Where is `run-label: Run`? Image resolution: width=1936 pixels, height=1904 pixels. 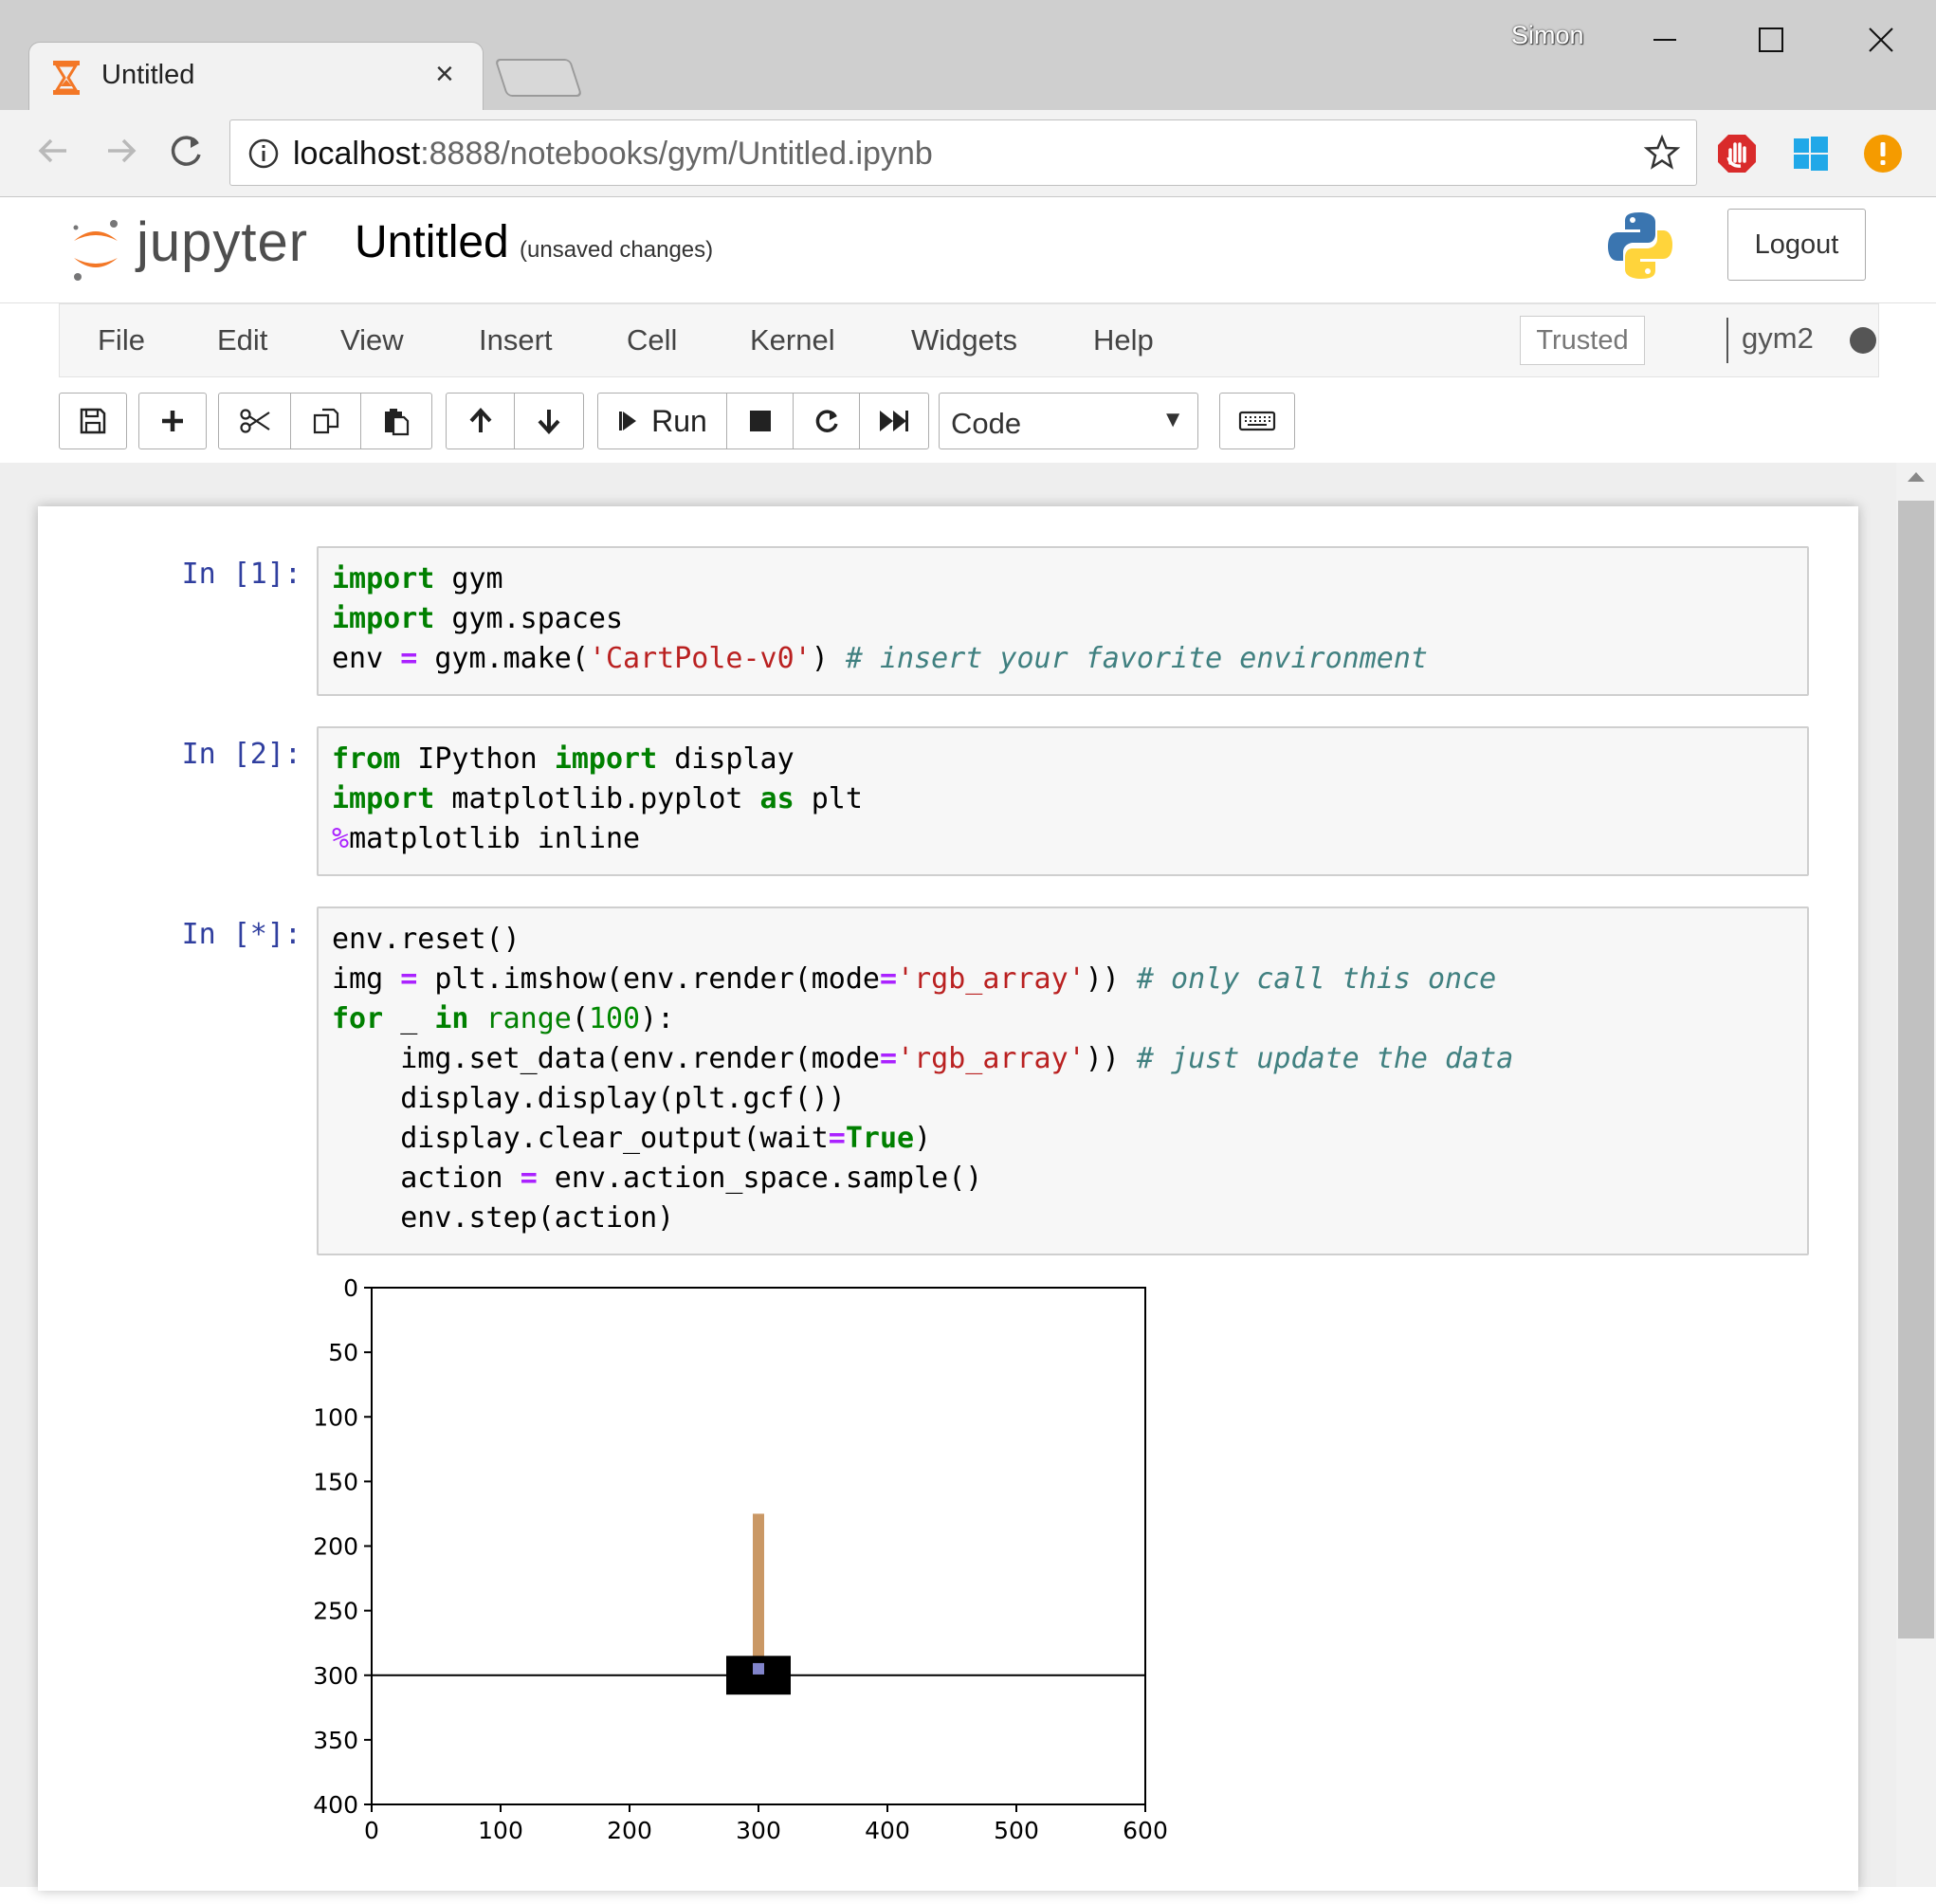 run-label: Run is located at coordinates (679, 421).